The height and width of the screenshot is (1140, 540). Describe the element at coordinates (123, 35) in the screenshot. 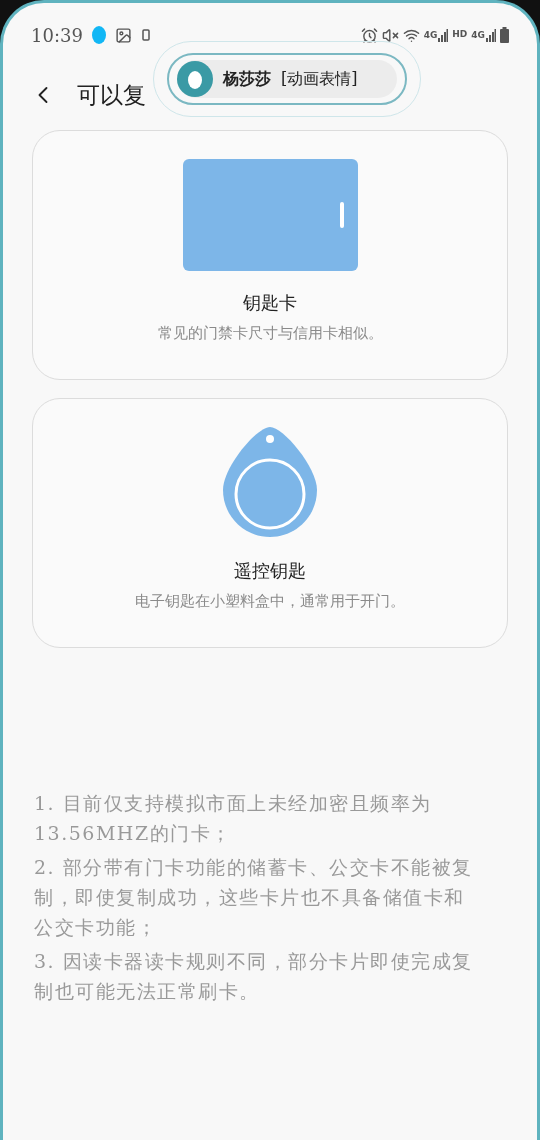

I see `image-icon` at that location.